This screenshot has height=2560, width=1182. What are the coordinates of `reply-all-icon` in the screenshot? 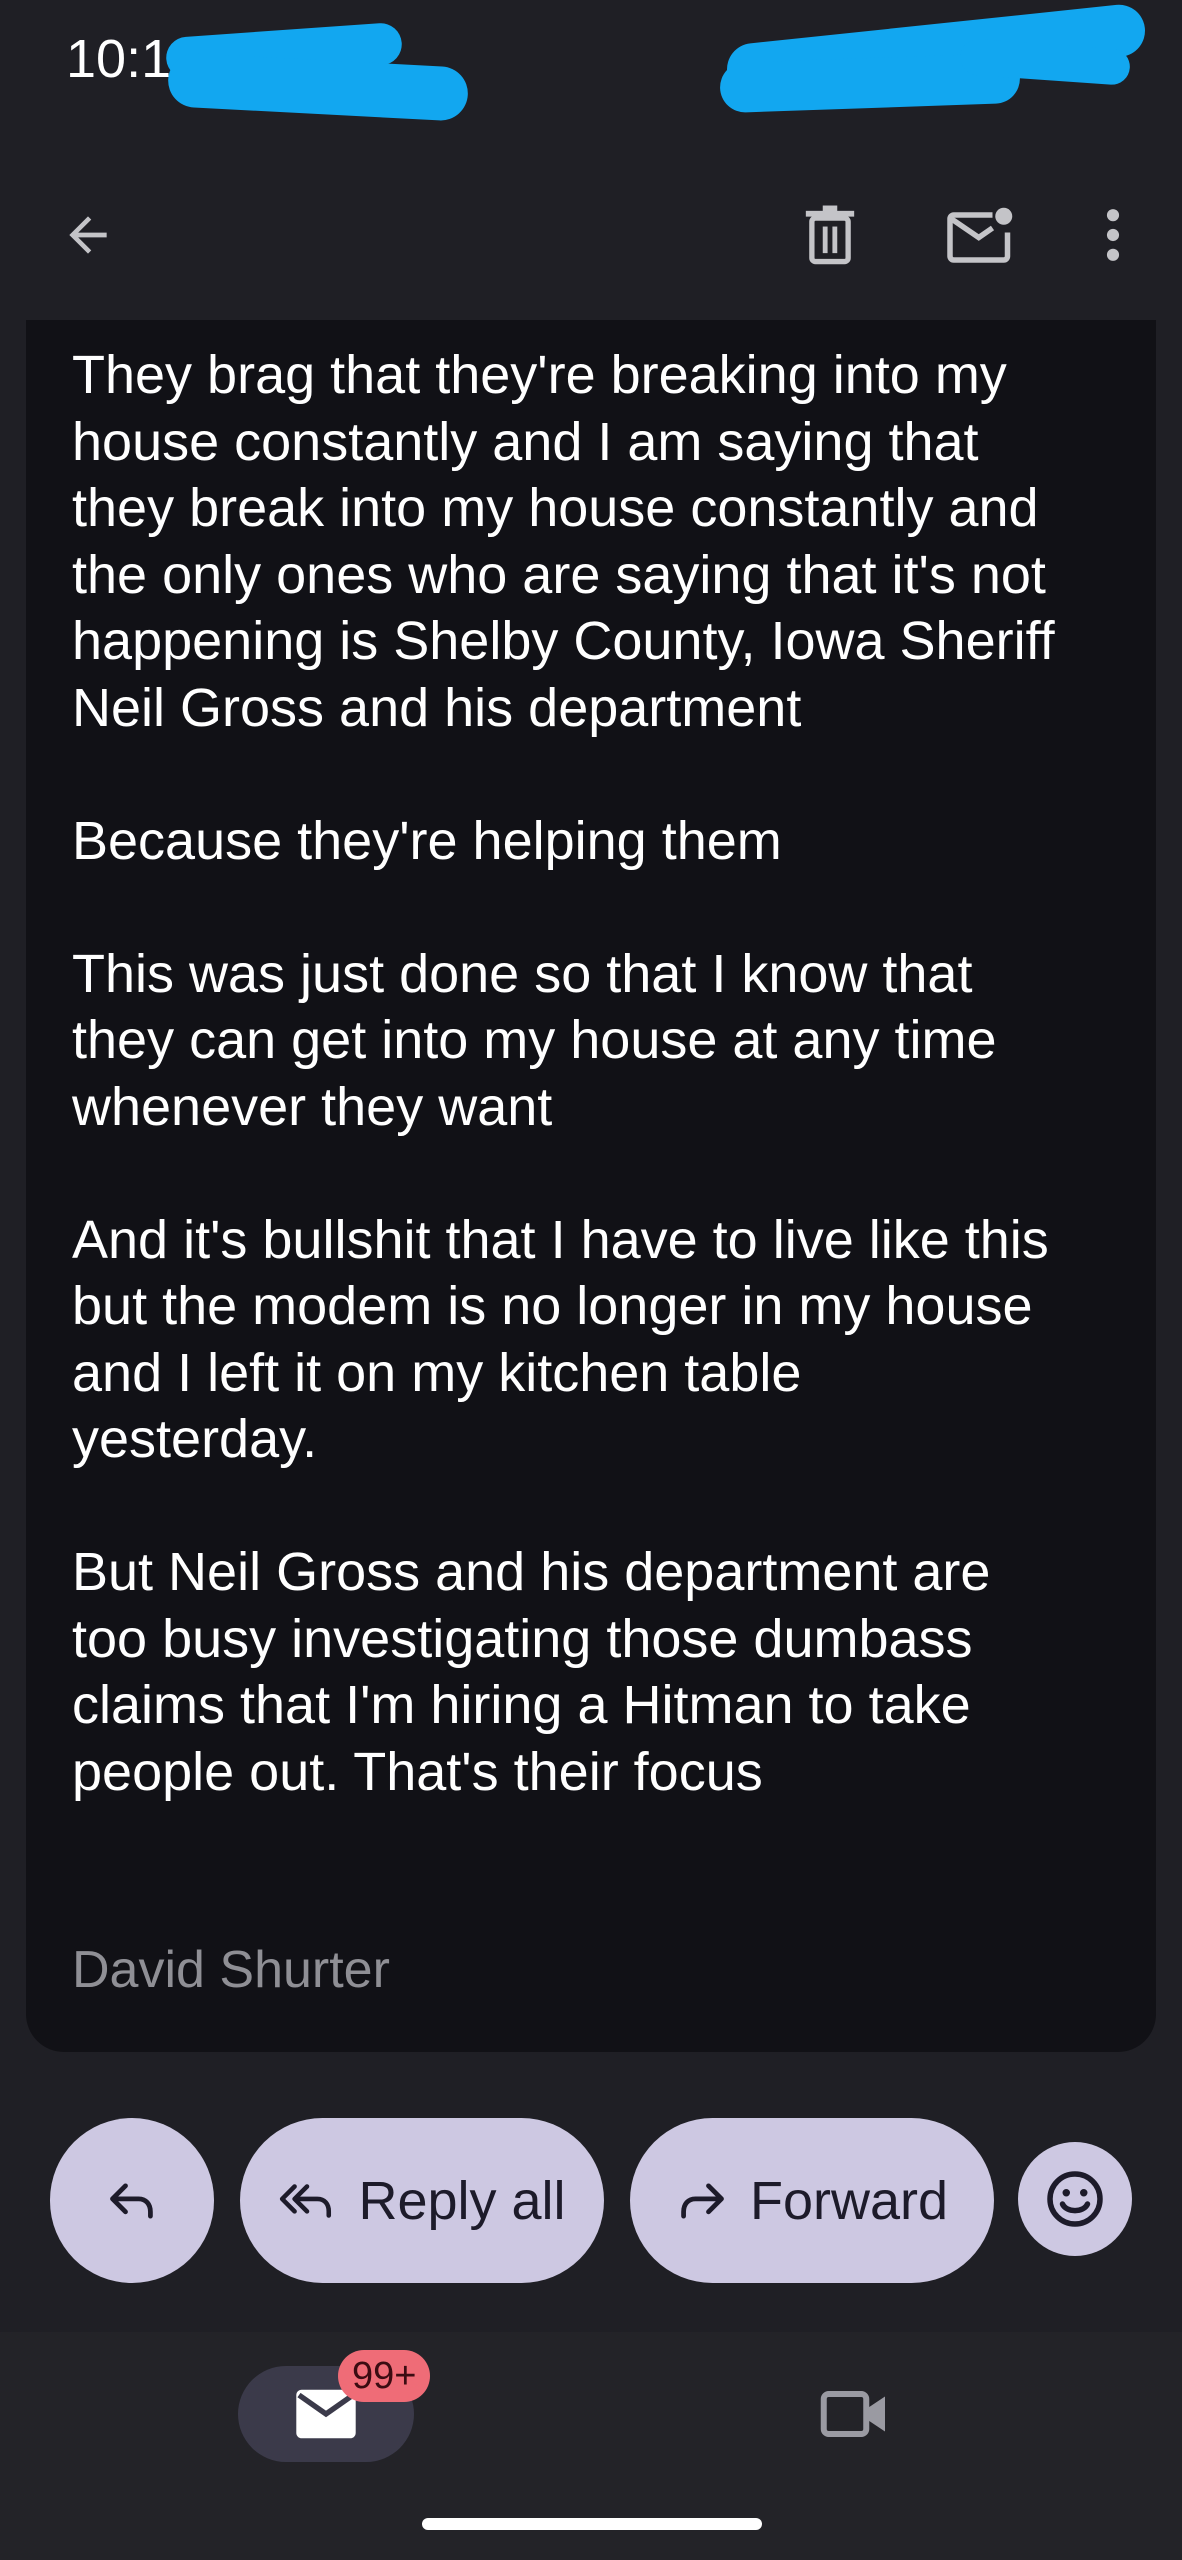 It's located at (306, 2200).